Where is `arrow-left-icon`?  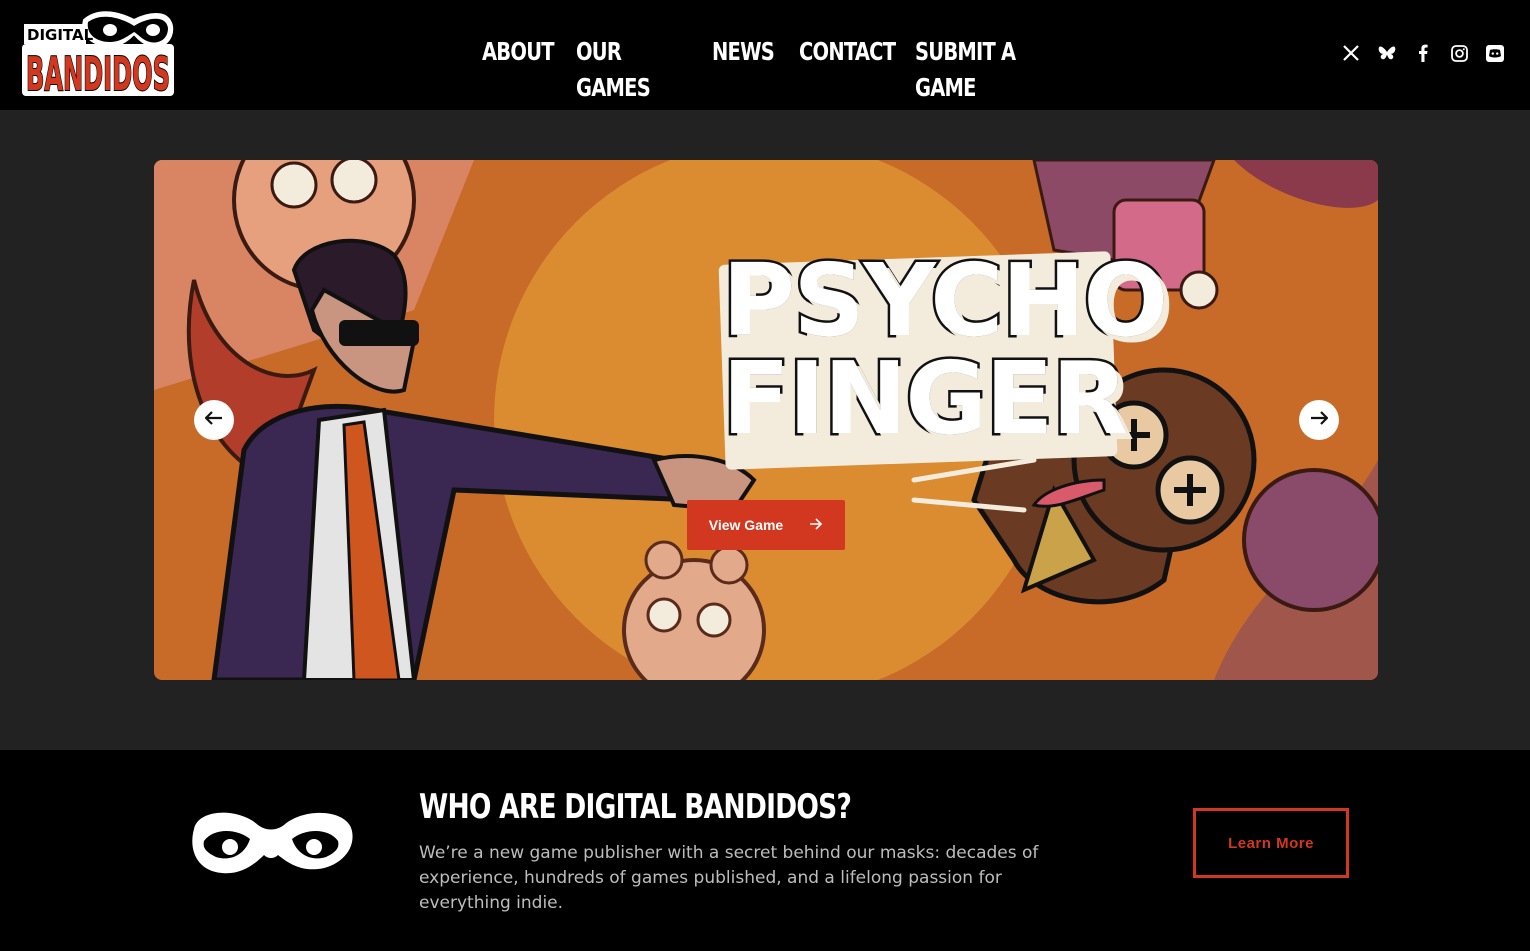 arrow-left-icon is located at coordinates (213, 420).